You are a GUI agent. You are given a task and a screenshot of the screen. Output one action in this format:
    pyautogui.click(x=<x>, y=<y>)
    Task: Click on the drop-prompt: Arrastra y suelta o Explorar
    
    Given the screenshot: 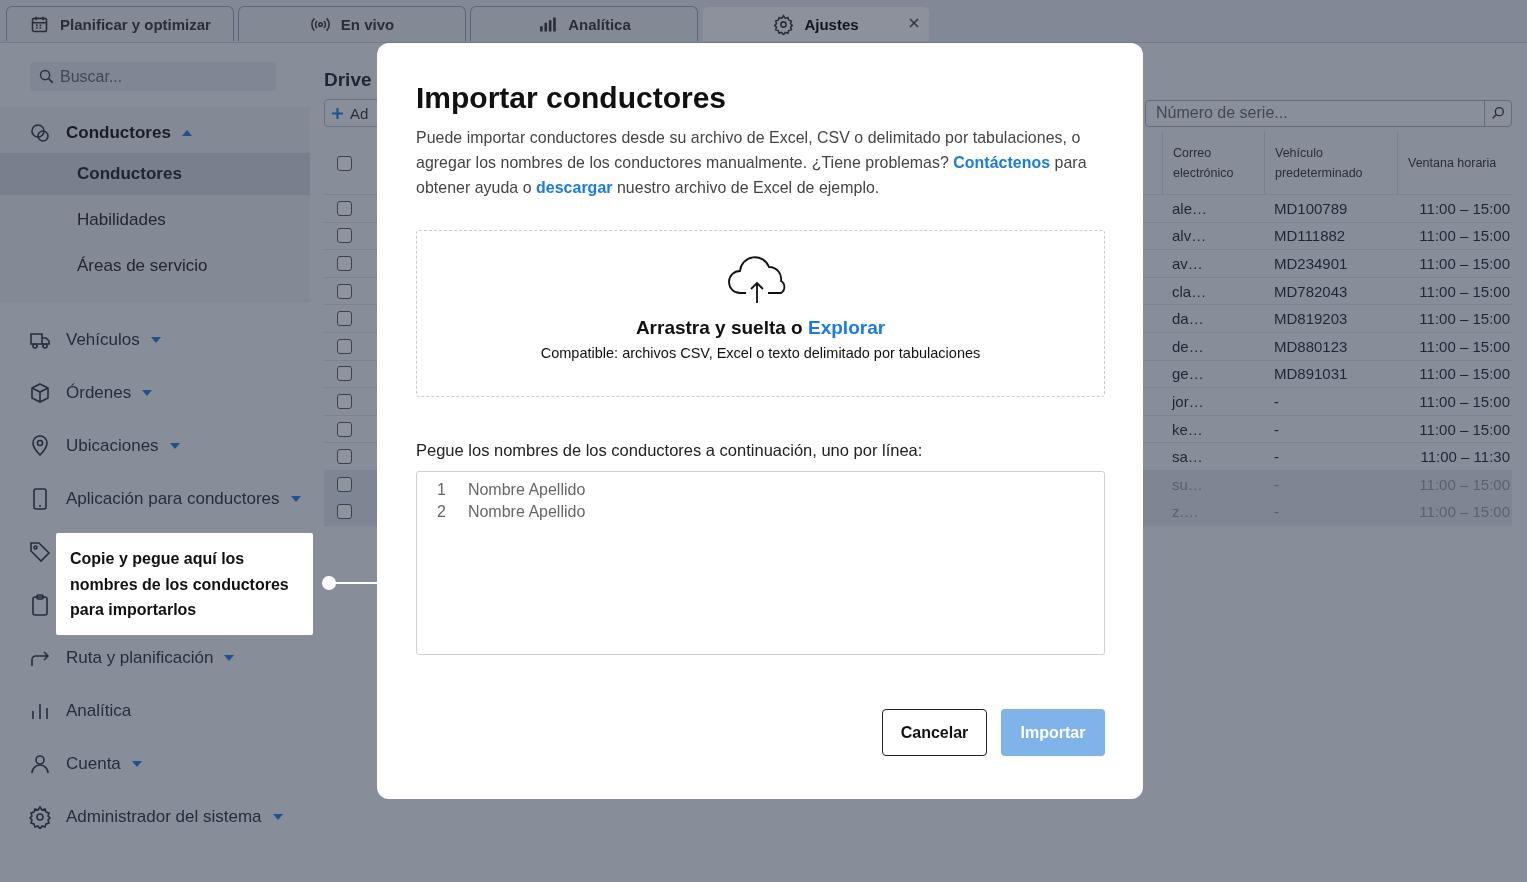 What is the action you would take?
    pyautogui.click(x=760, y=328)
    